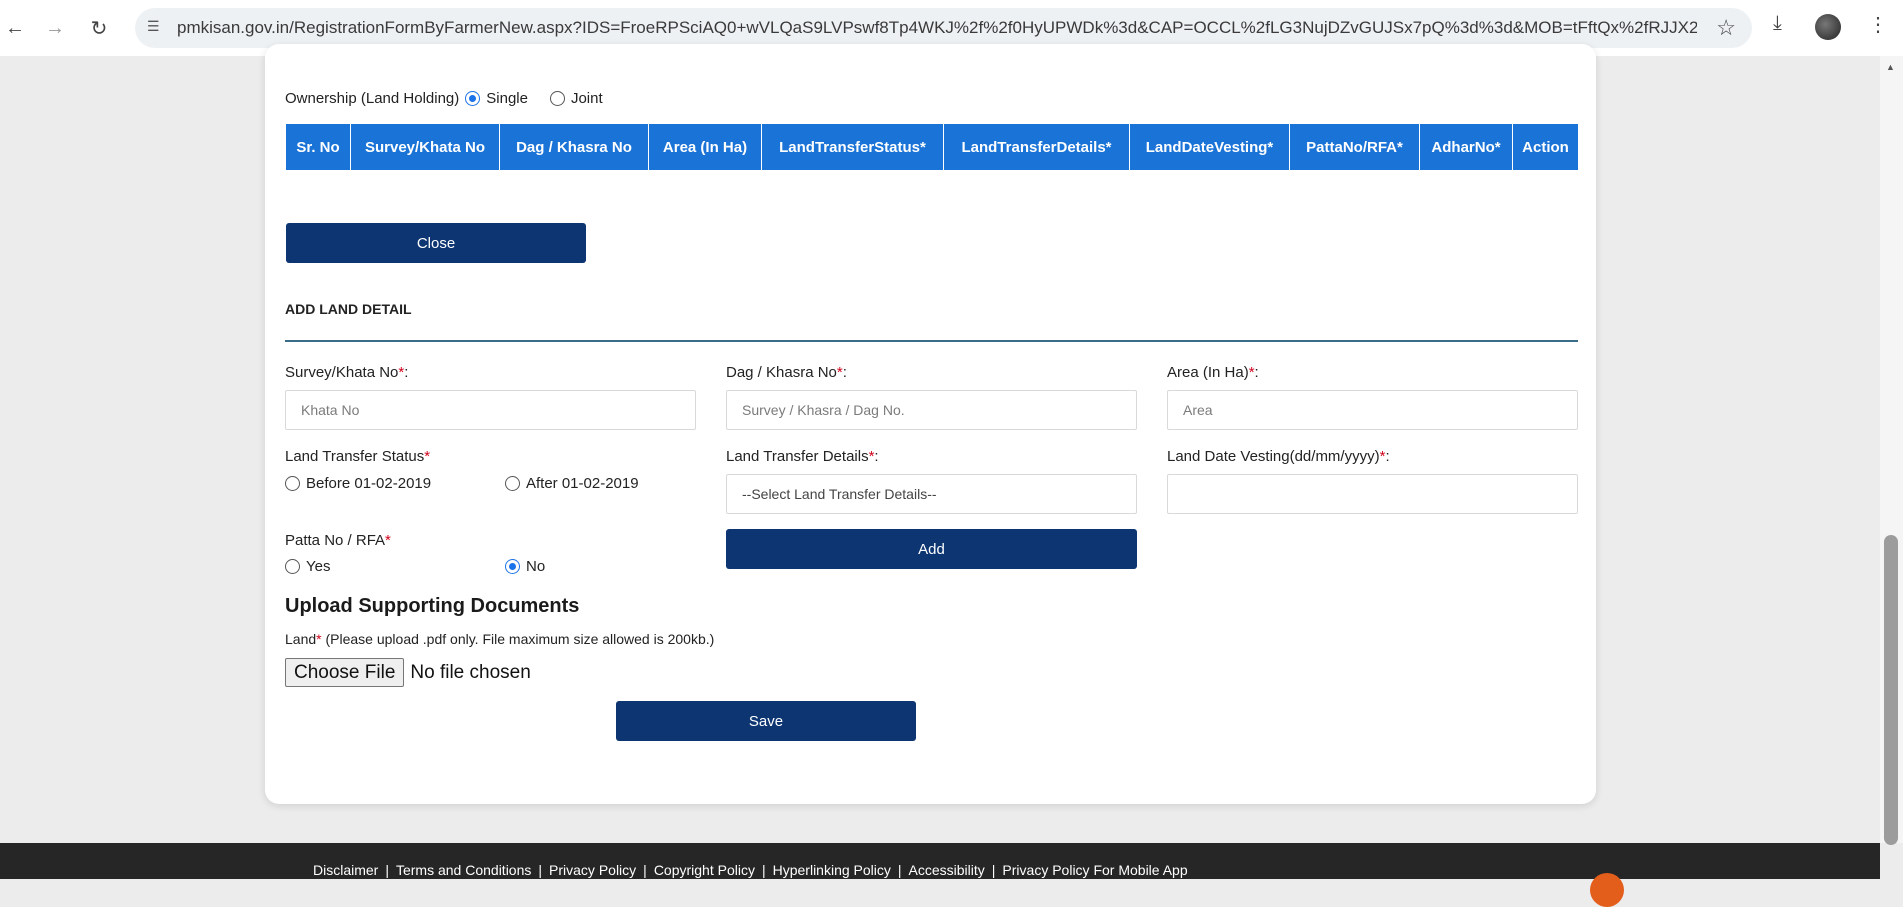 The height and width of the screenshot is (907, 1903). What do you see at coordinates (347, 372) in the screenshot?
I see `survey-label: Survey/Khata No*:` at bounding box center [347, 372].